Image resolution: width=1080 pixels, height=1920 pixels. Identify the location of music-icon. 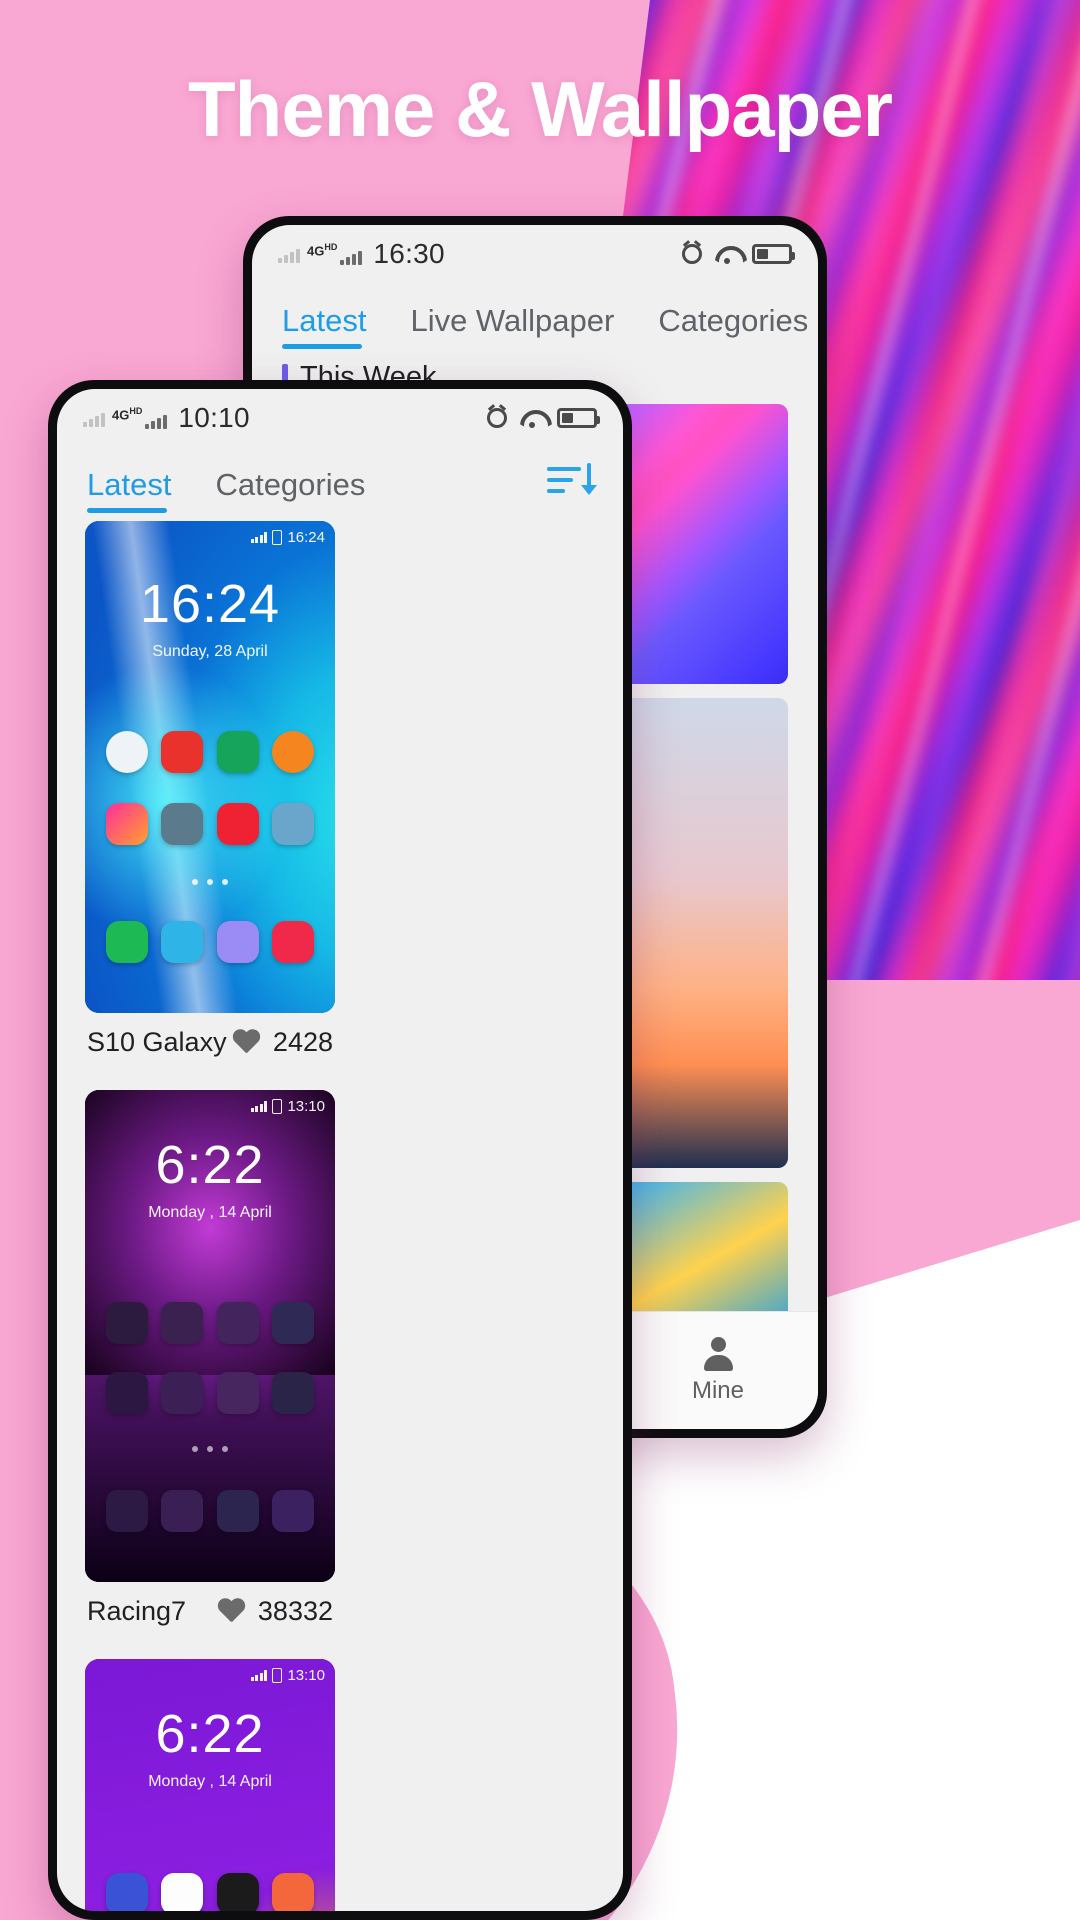
(237, 1323).